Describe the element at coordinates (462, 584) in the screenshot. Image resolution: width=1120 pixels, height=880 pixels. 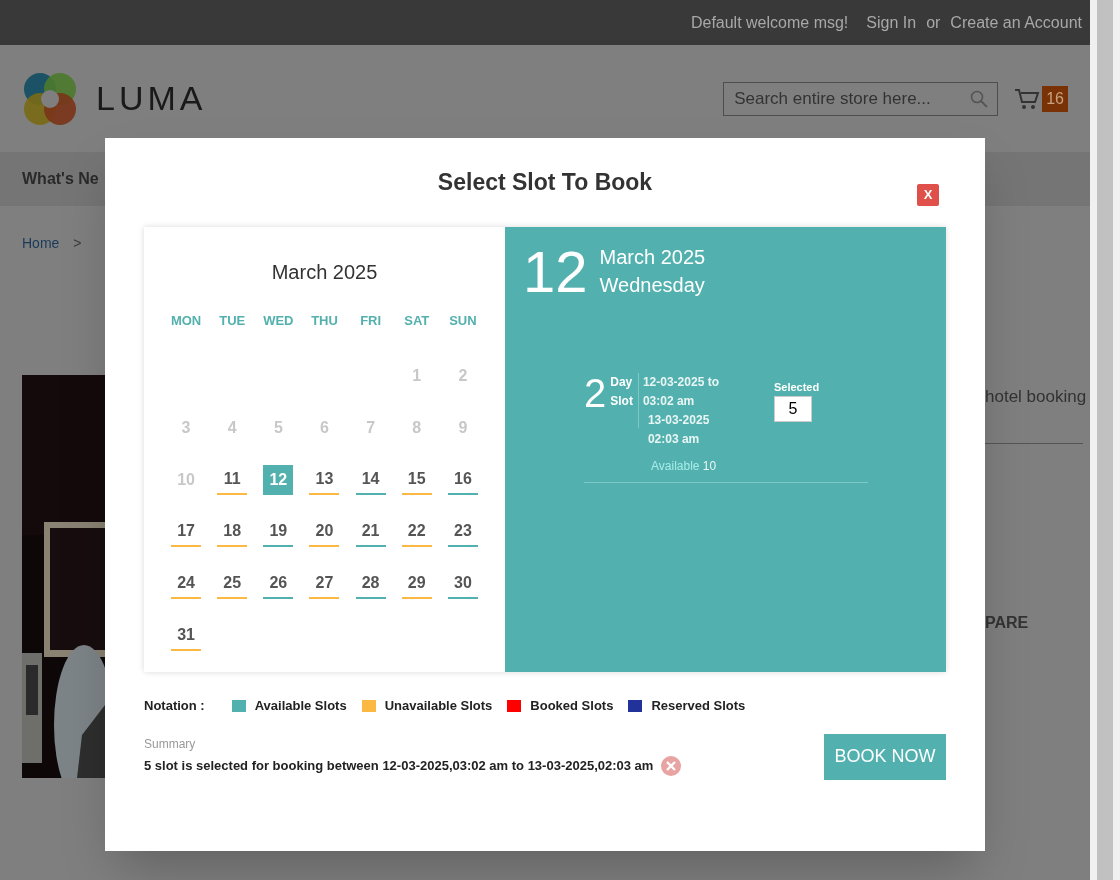
I see `calendar-day: 30` at that location.